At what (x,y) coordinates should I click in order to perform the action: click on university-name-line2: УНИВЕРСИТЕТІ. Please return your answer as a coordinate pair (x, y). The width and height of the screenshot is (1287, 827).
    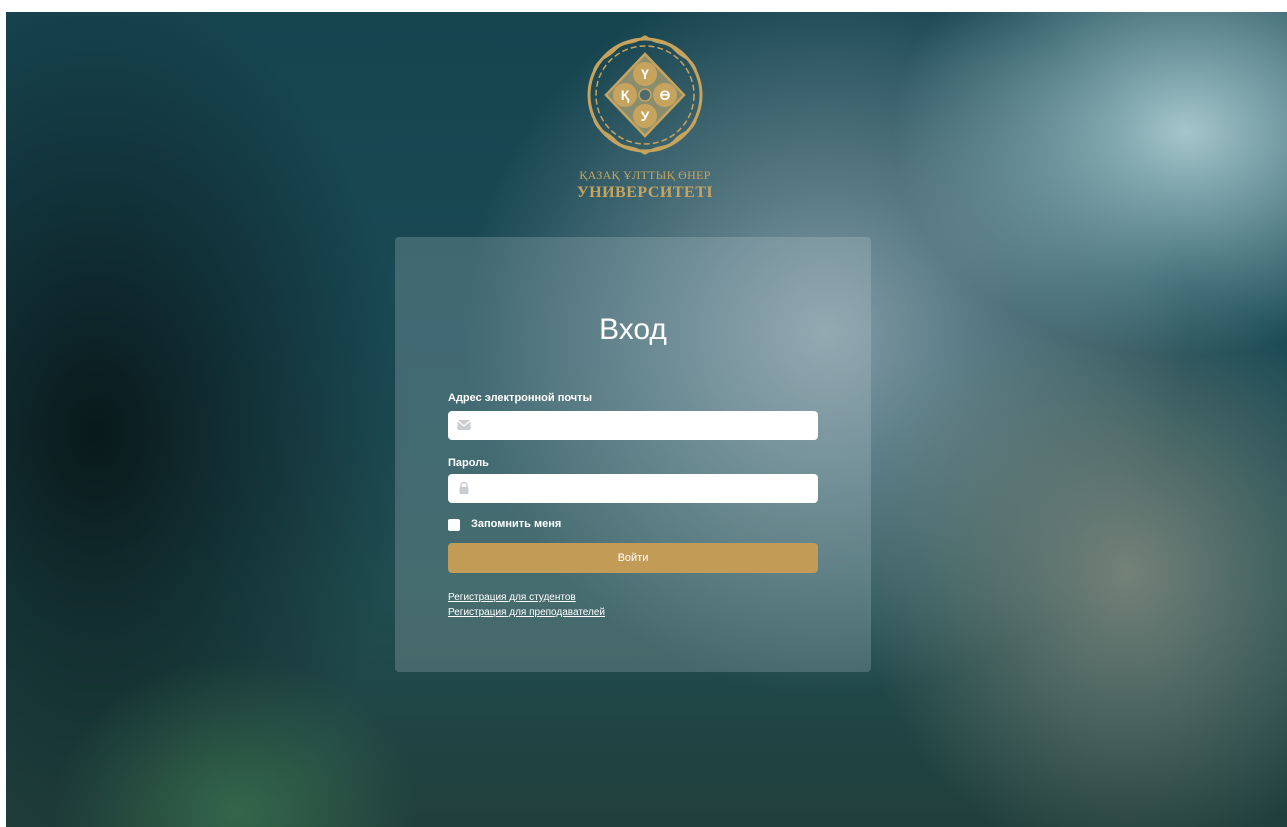
    Looking at the image, I should click on (645, 192).